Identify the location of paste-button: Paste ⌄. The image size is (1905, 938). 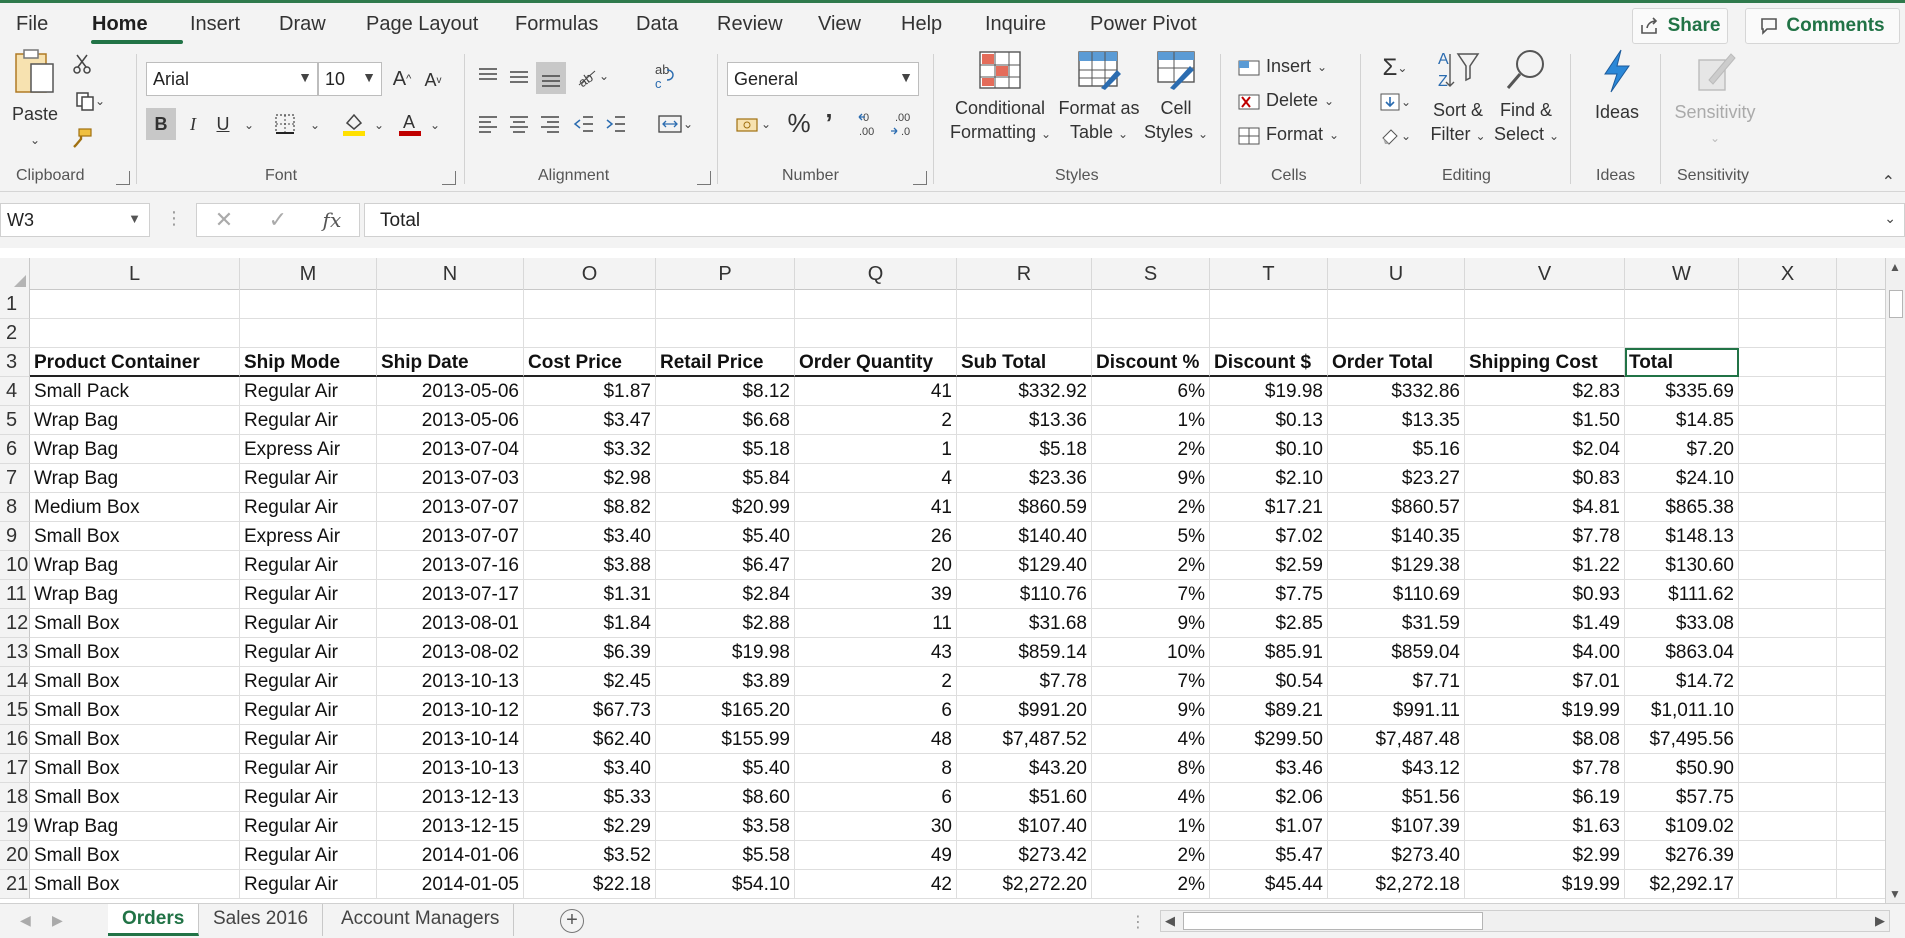
(35, 100).